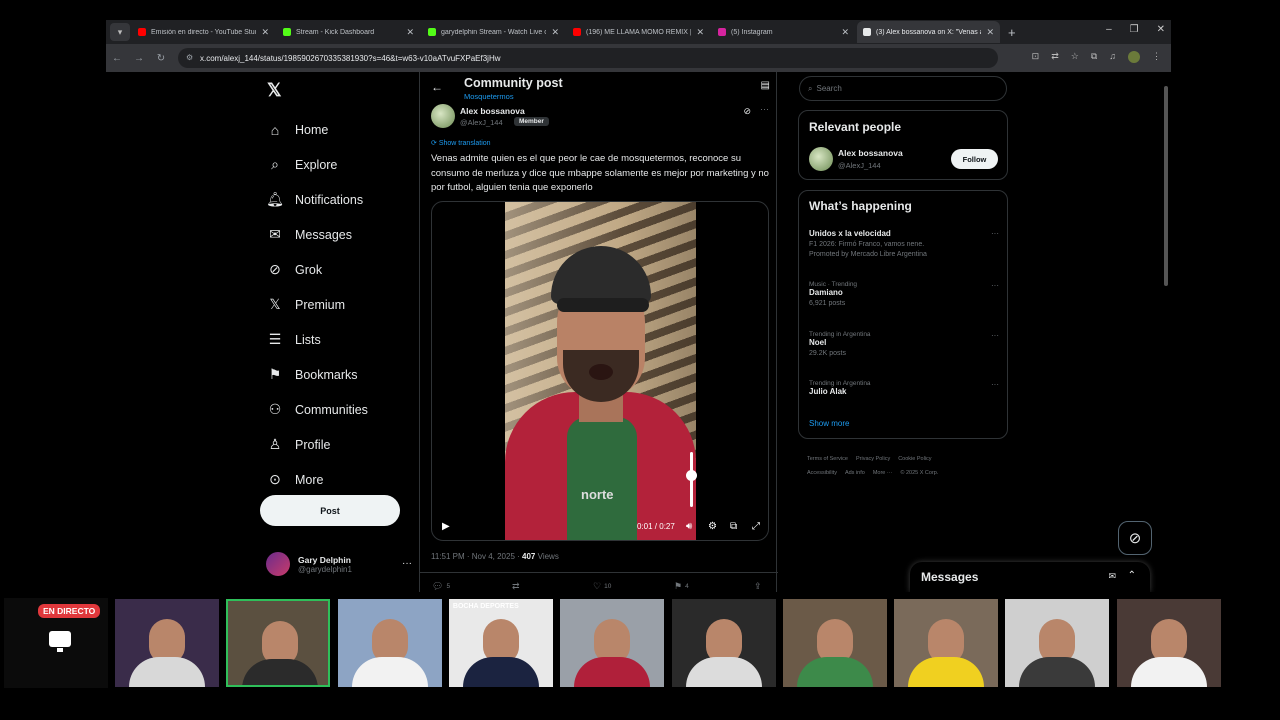  I want to click on browser-tab: (196) ME LLAMA MOMO REMIX | ... ✕, so click(638, 32).